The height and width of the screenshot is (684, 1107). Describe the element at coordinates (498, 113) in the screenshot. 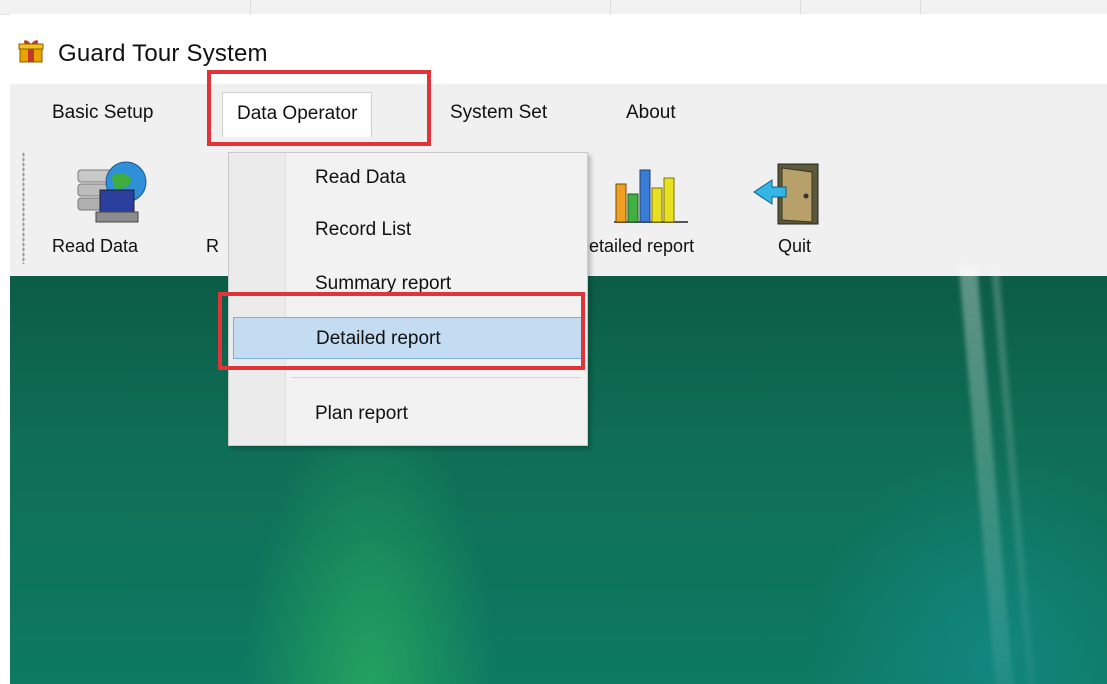

I see `menu-system-set: System Set` at that location.